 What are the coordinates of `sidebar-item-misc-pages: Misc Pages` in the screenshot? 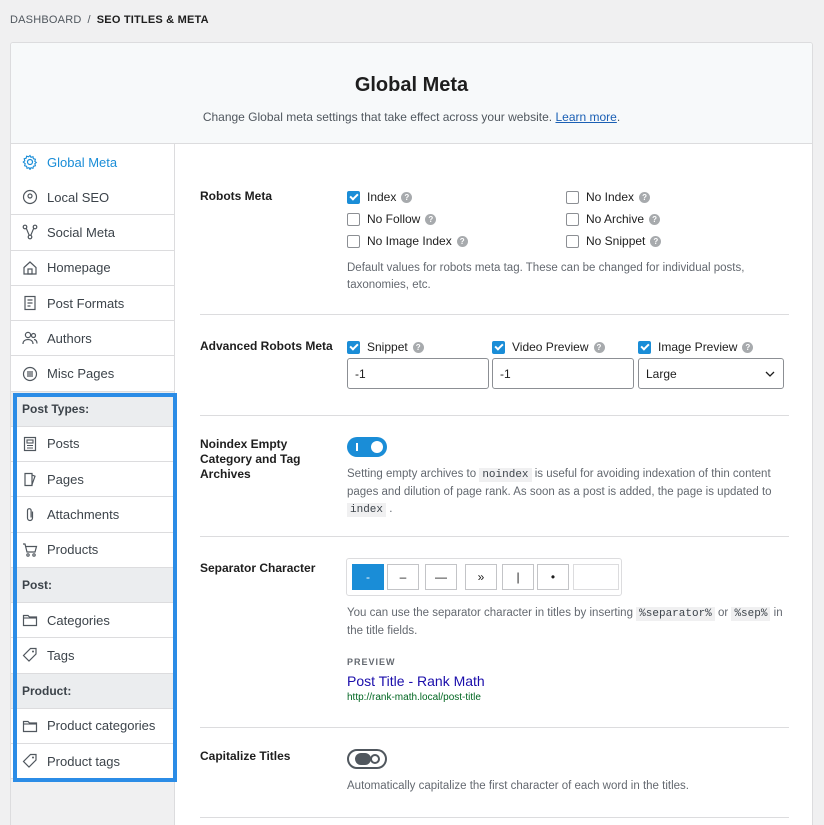 It's located at (92, 374).